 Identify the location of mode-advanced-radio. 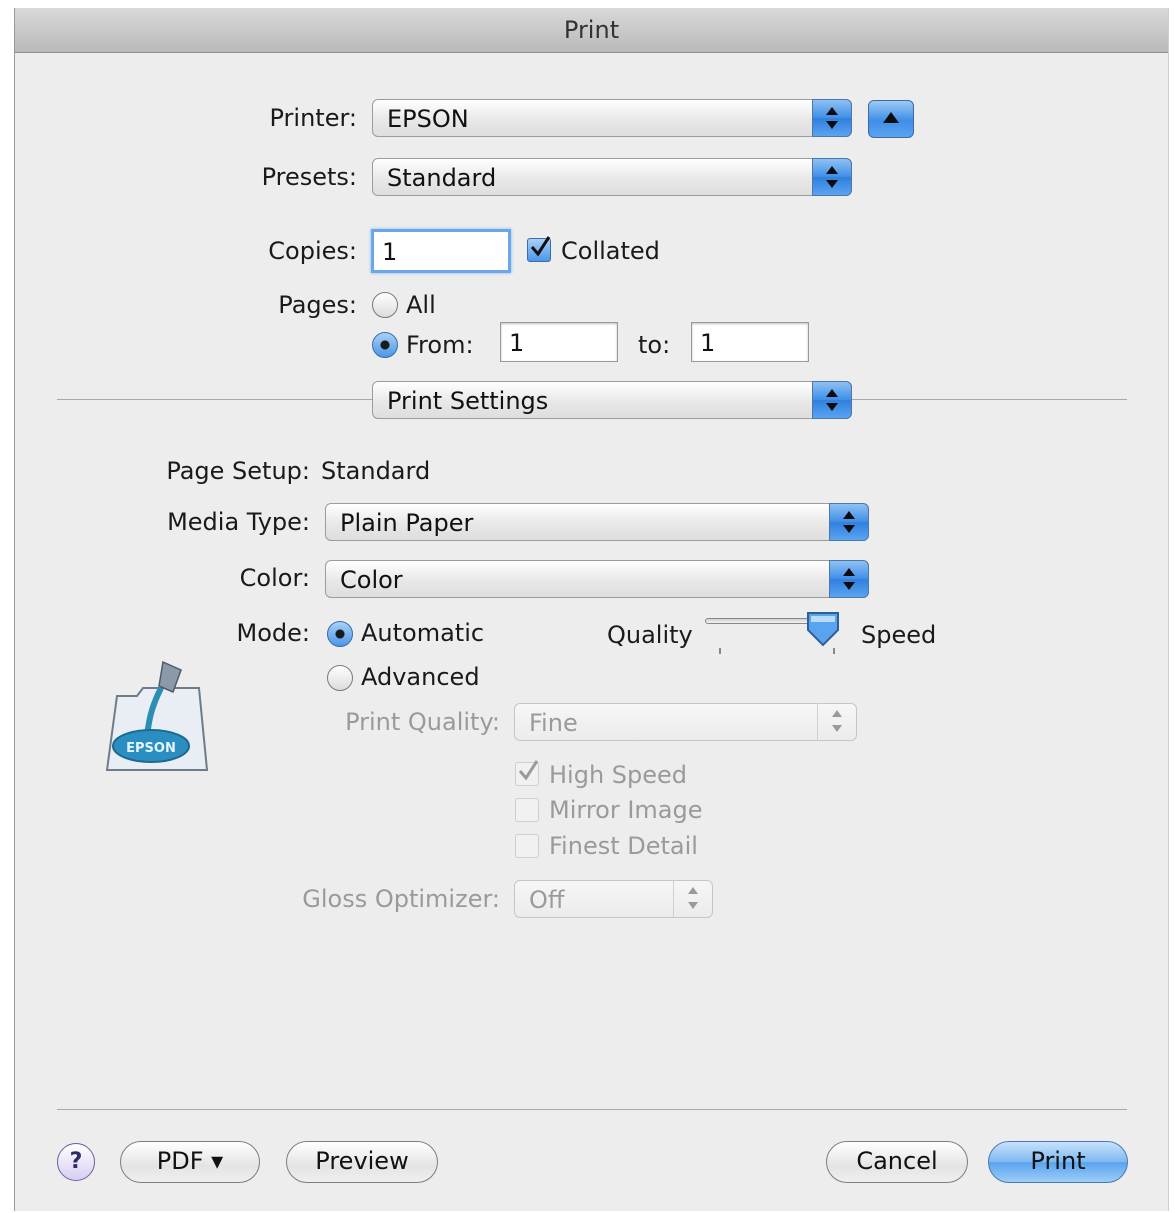
(340, 678).